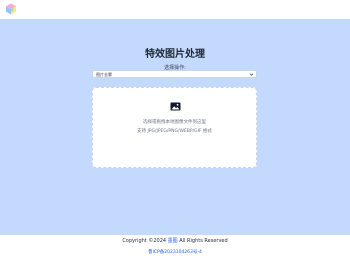 The height and width of the screenshot is (263, 350). What do you see at coordinates (175, 253) in the screenshot?
I see `icp-link: 鲁ICP备2023104263号-4` at bounding box center [175, 253].